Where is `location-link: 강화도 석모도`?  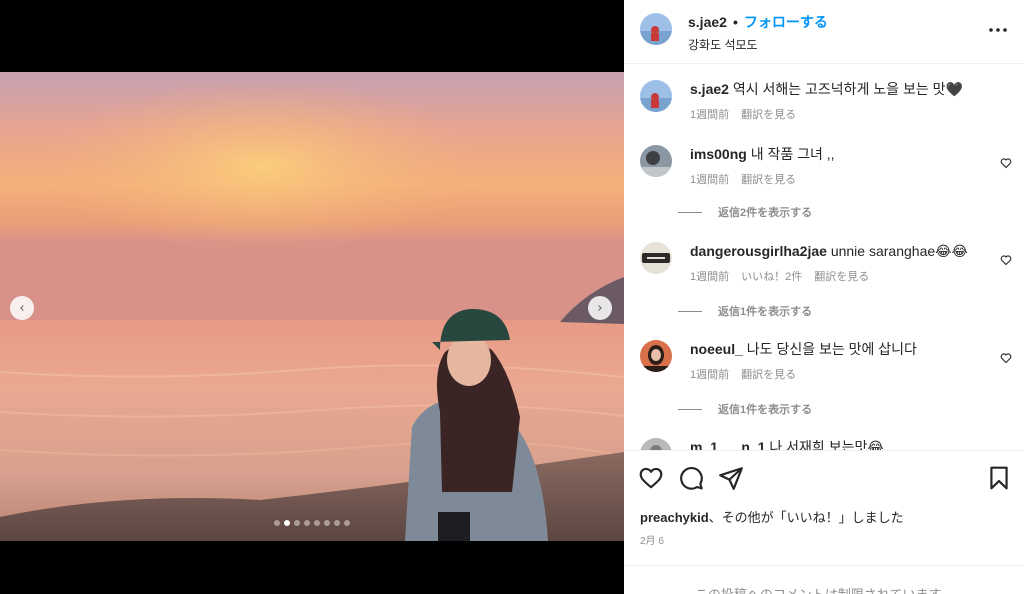 location-link: 강화도 석모도 is located at coordinates (758, 44).